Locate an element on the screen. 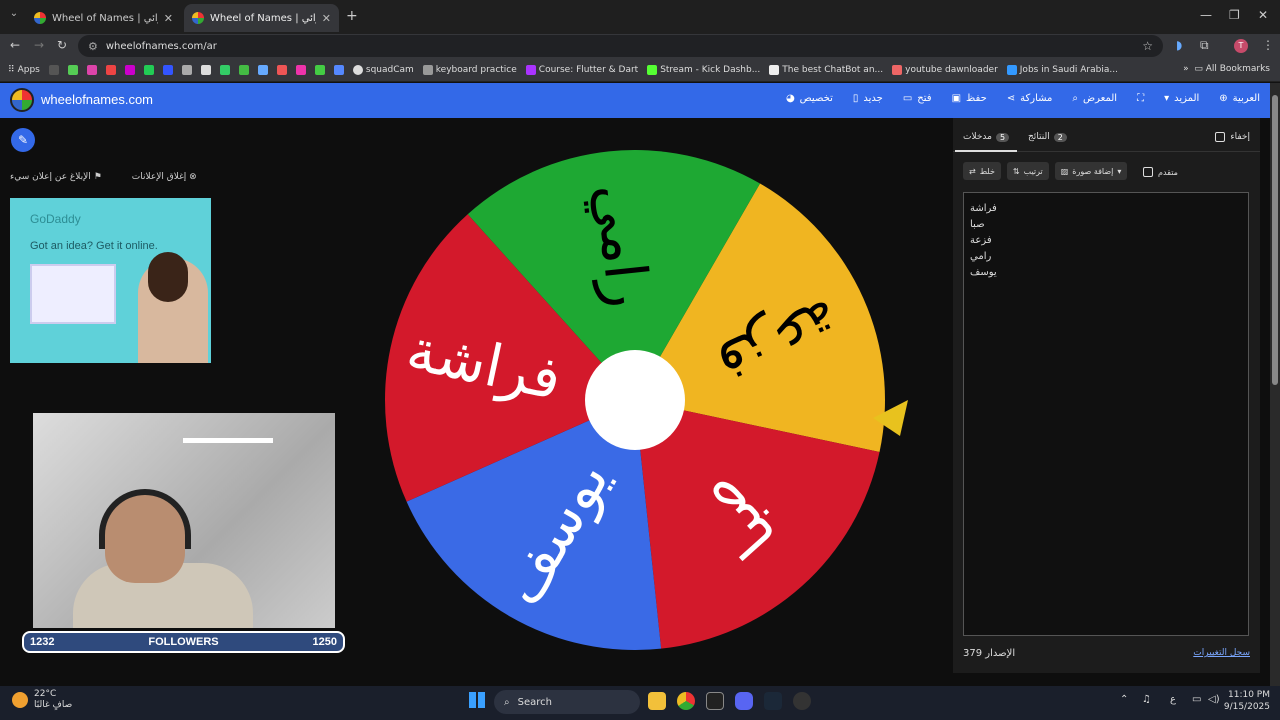 This screenshot has height=720, width=1280. chrome-icon is located at coordinates (686, 701).